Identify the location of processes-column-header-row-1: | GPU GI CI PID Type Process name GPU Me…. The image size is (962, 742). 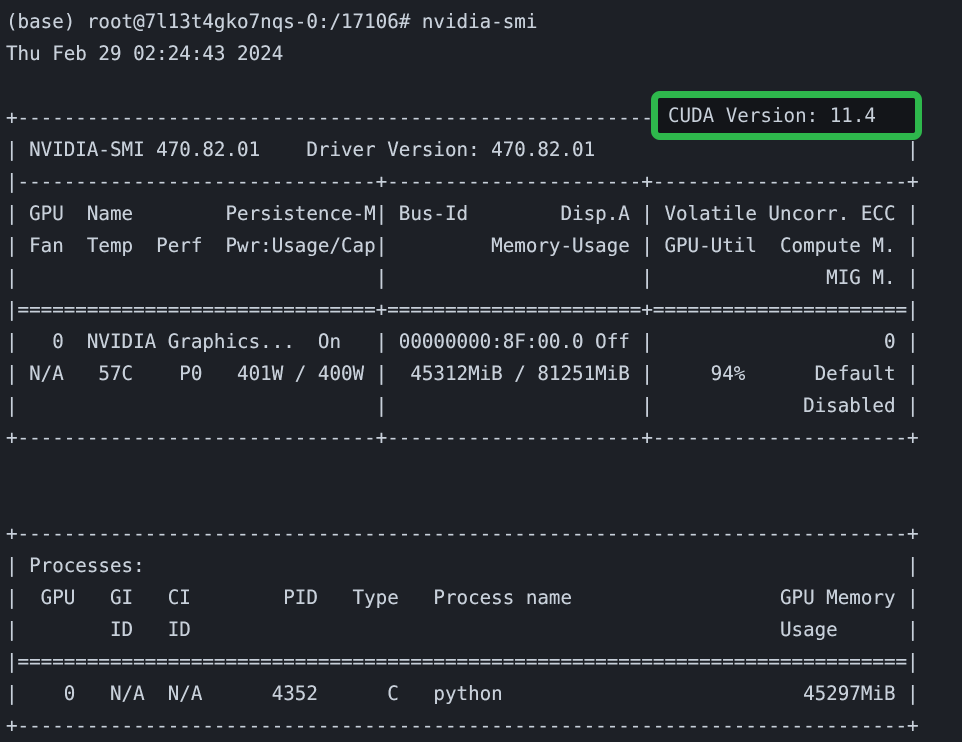
(462, 597).